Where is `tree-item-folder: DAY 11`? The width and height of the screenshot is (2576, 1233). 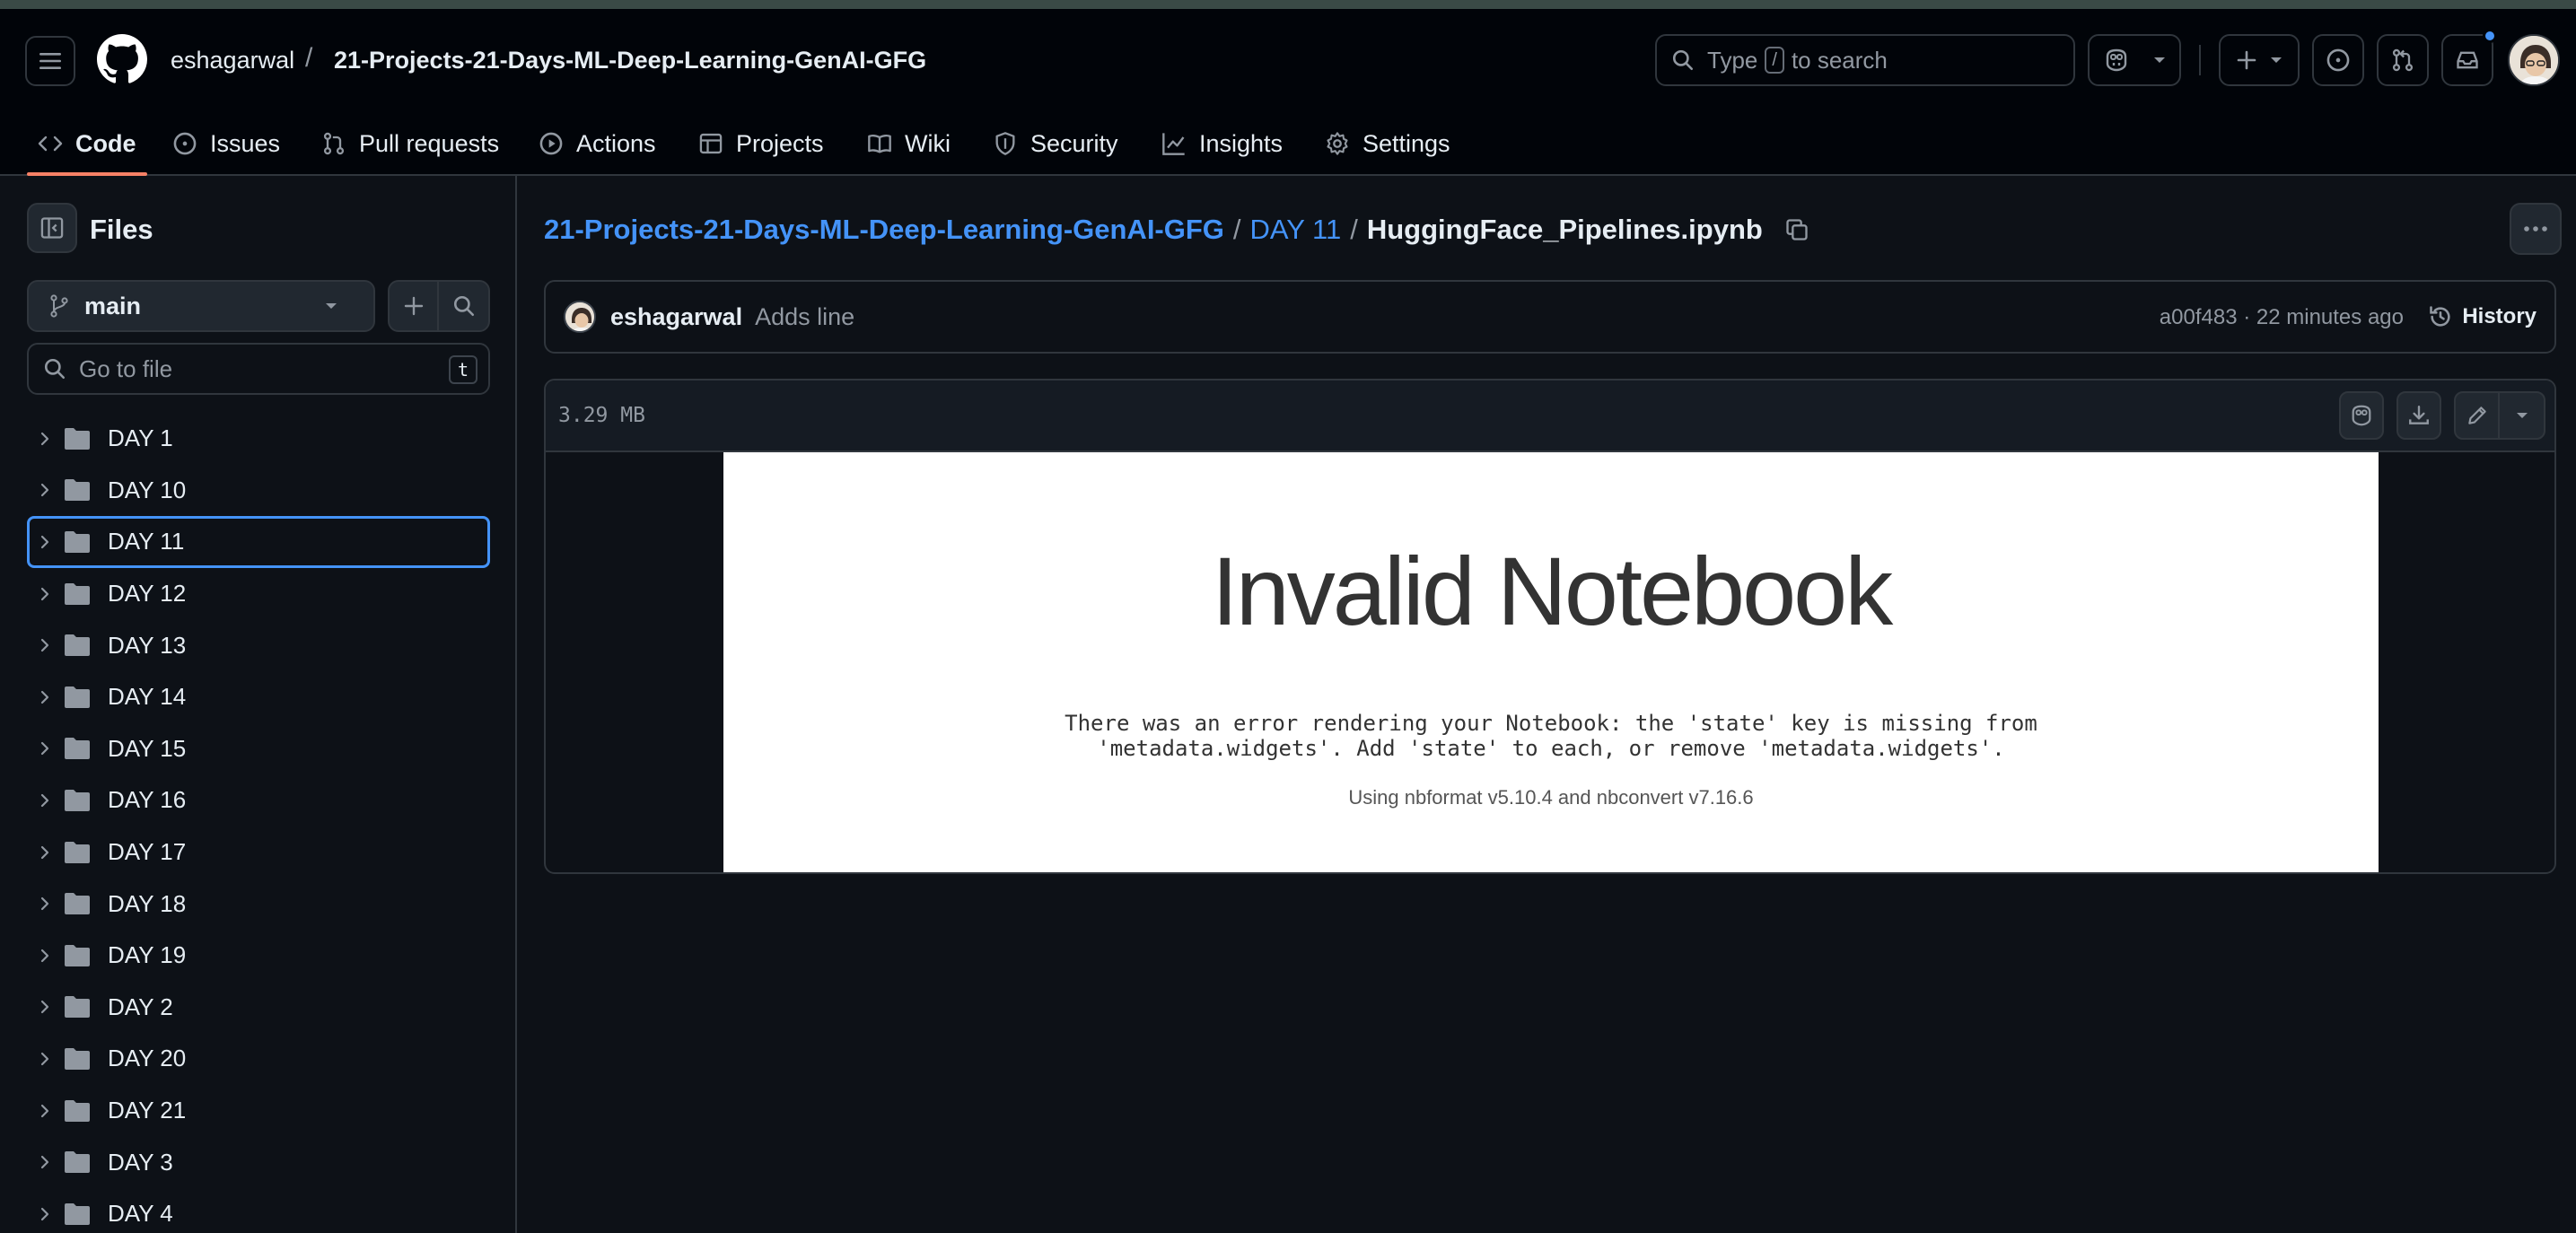 tree-item-folder: DAY 11 is located at coordinates (258, 542).